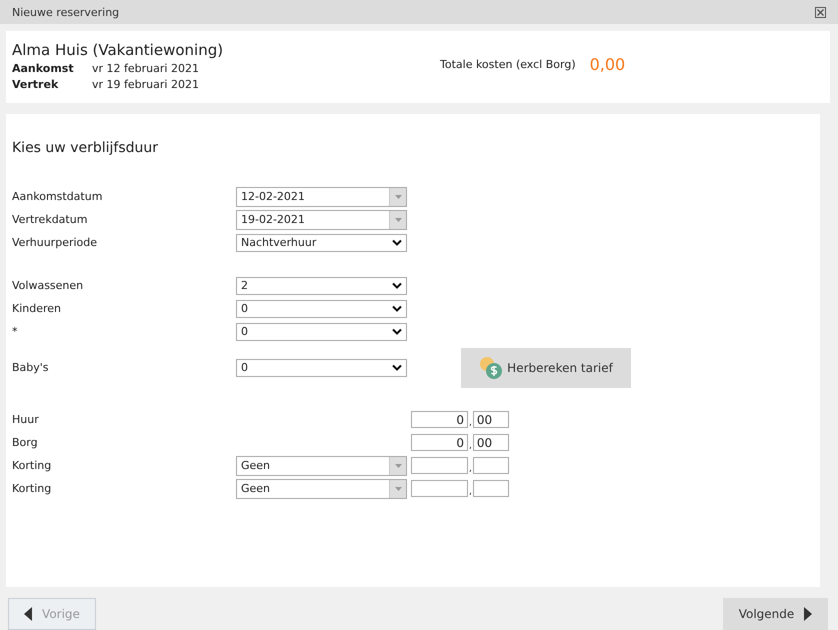  What do you see at coordinates (820, 12) in the screenshot?
I see `close-icon` at bounding box center [820, 12].